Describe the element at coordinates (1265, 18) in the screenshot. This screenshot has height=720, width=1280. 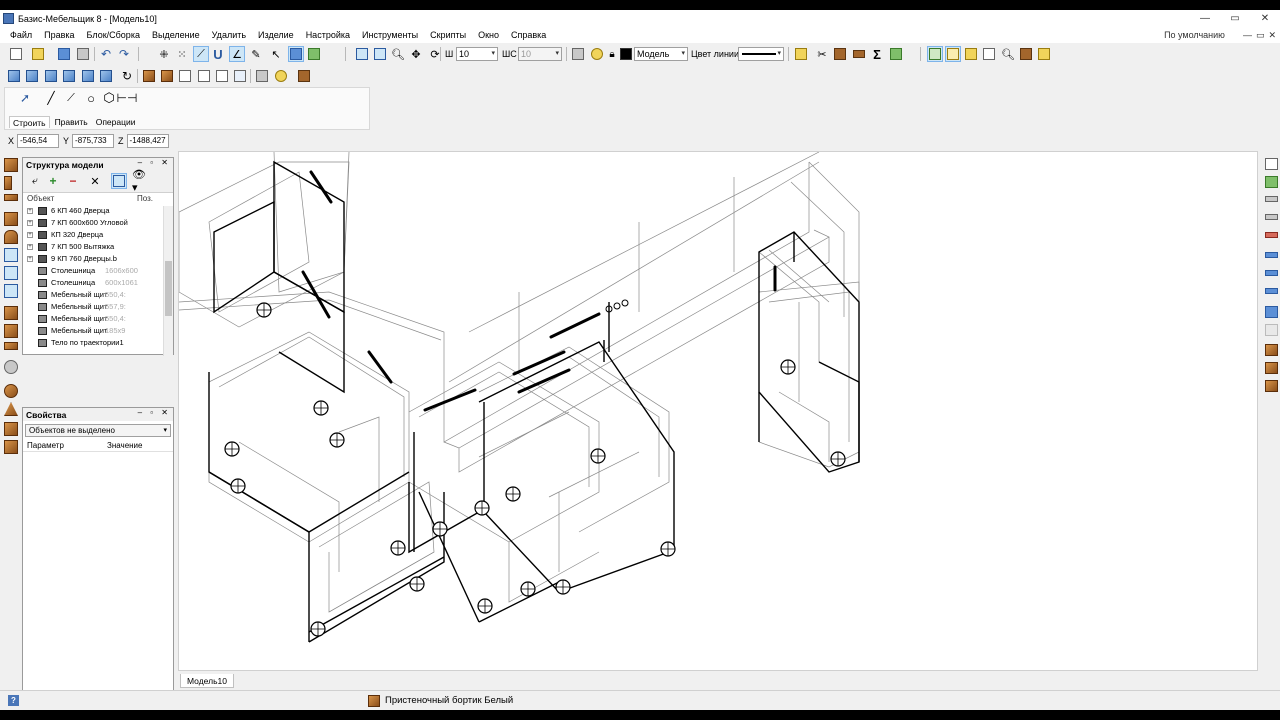
I see `close-icon: ✕` at that location.